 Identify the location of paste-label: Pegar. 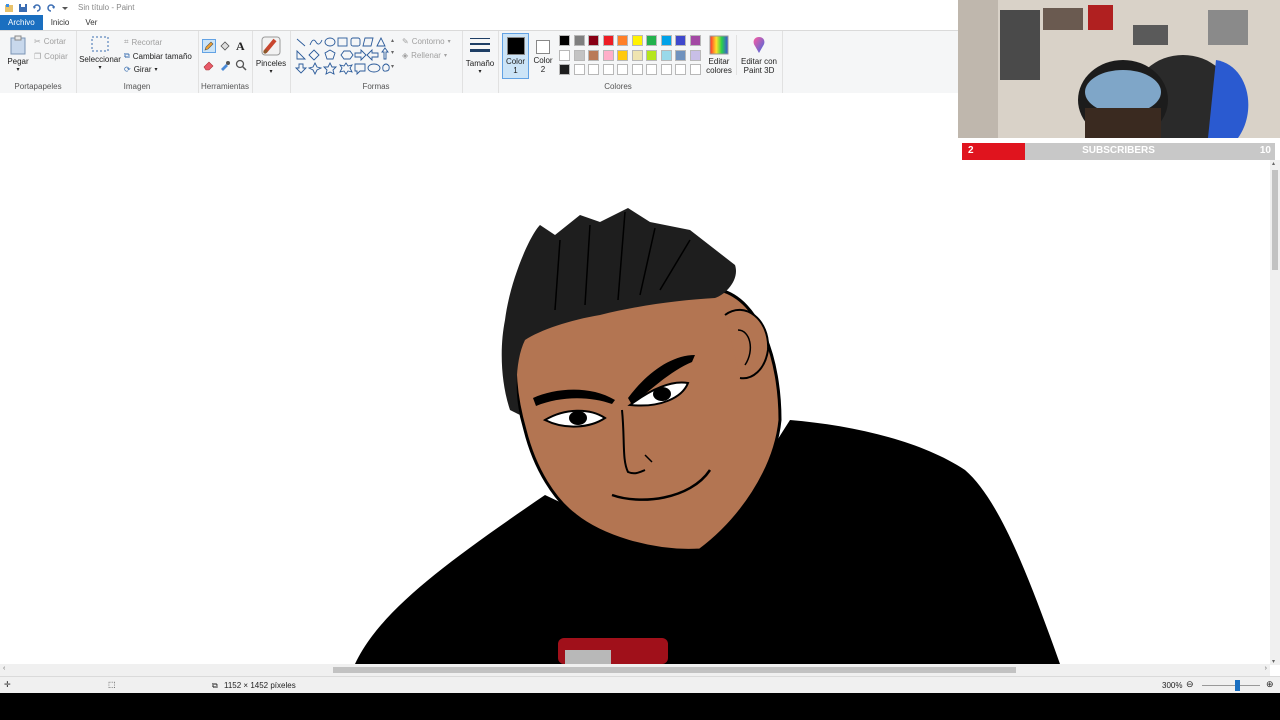
(18, 61).